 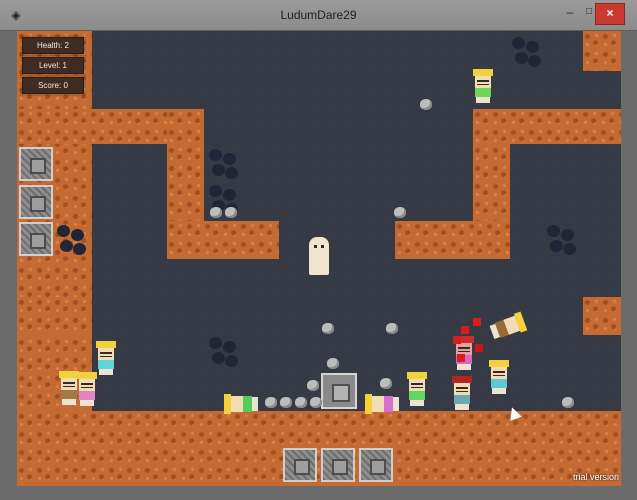 What do you see at coordinates (595, 477) in the screenshot?
I see `trial-version-watermark: trial version` at bounding box center [595, 477].